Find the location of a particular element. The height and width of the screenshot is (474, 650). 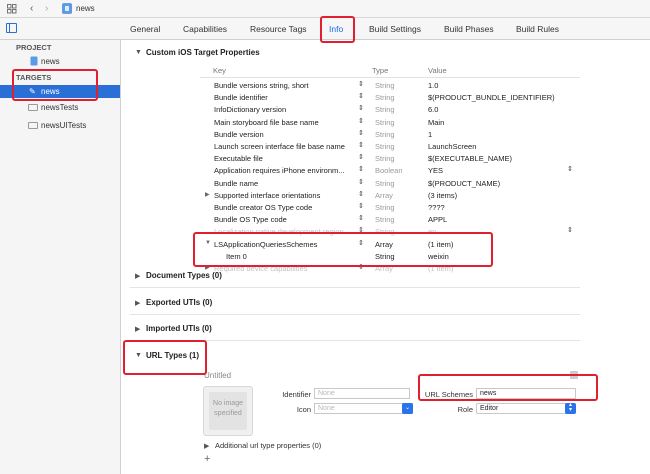

property-value: weixin is located at coordinates (438, 256).